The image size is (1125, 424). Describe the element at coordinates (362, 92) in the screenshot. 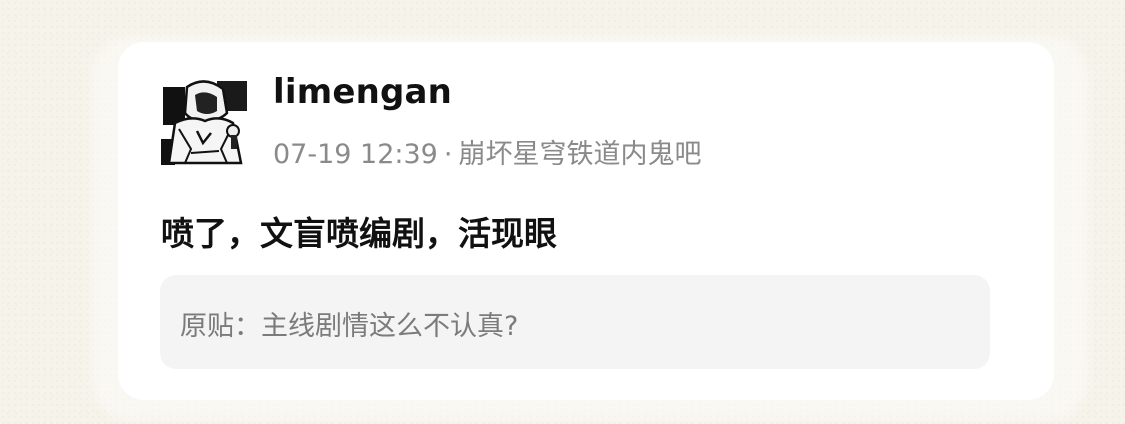

I see `username: limengan` at that location.